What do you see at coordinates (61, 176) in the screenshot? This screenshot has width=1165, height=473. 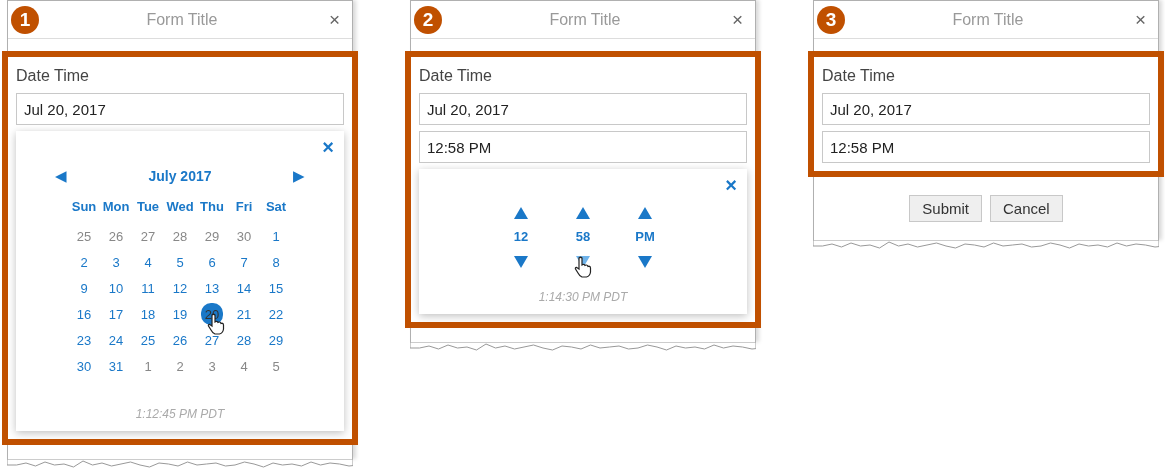 I see `previous-month-button: ◀` at bounding box center [61, 176].